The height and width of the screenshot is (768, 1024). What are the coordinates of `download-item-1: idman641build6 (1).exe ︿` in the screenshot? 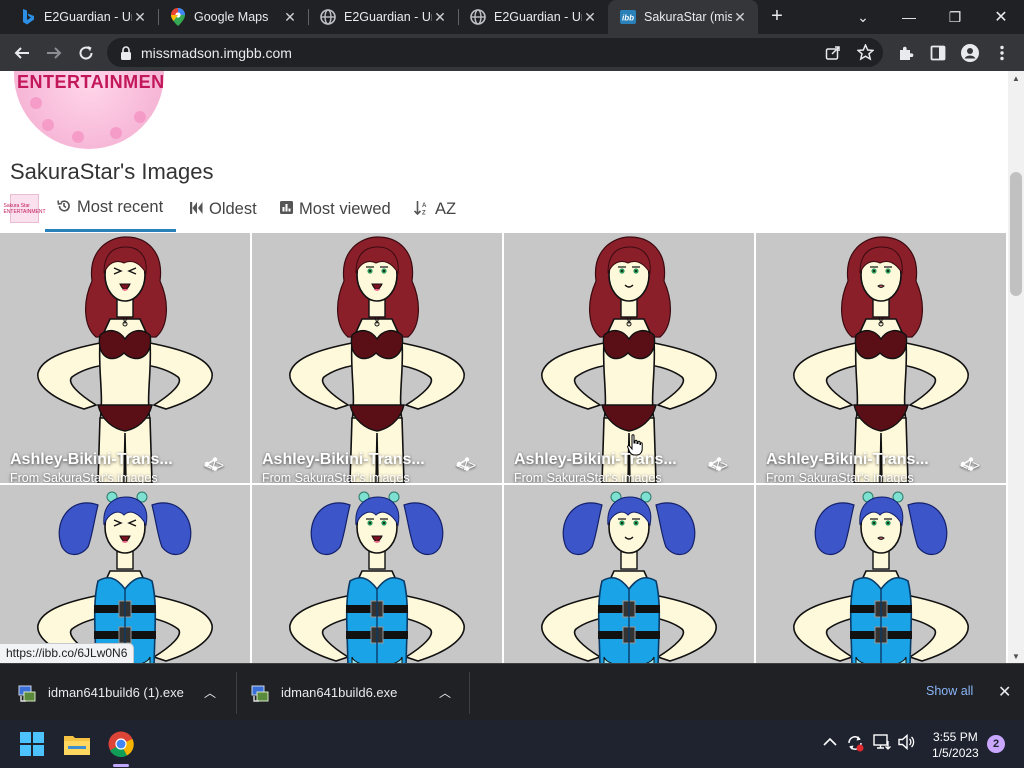 It's located at (127, 692).